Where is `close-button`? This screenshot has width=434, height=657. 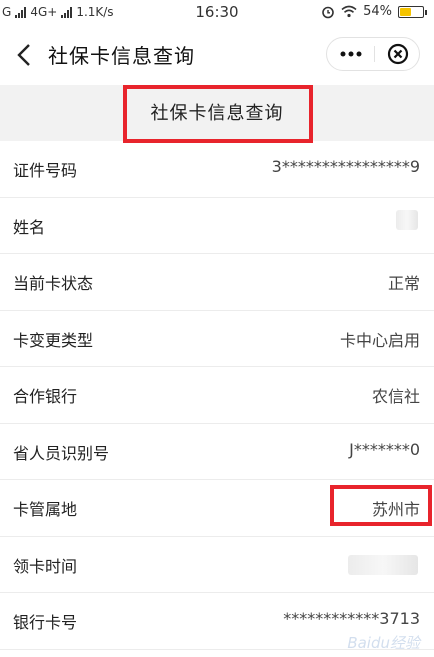 close-button is located at coordinates (397, 54).